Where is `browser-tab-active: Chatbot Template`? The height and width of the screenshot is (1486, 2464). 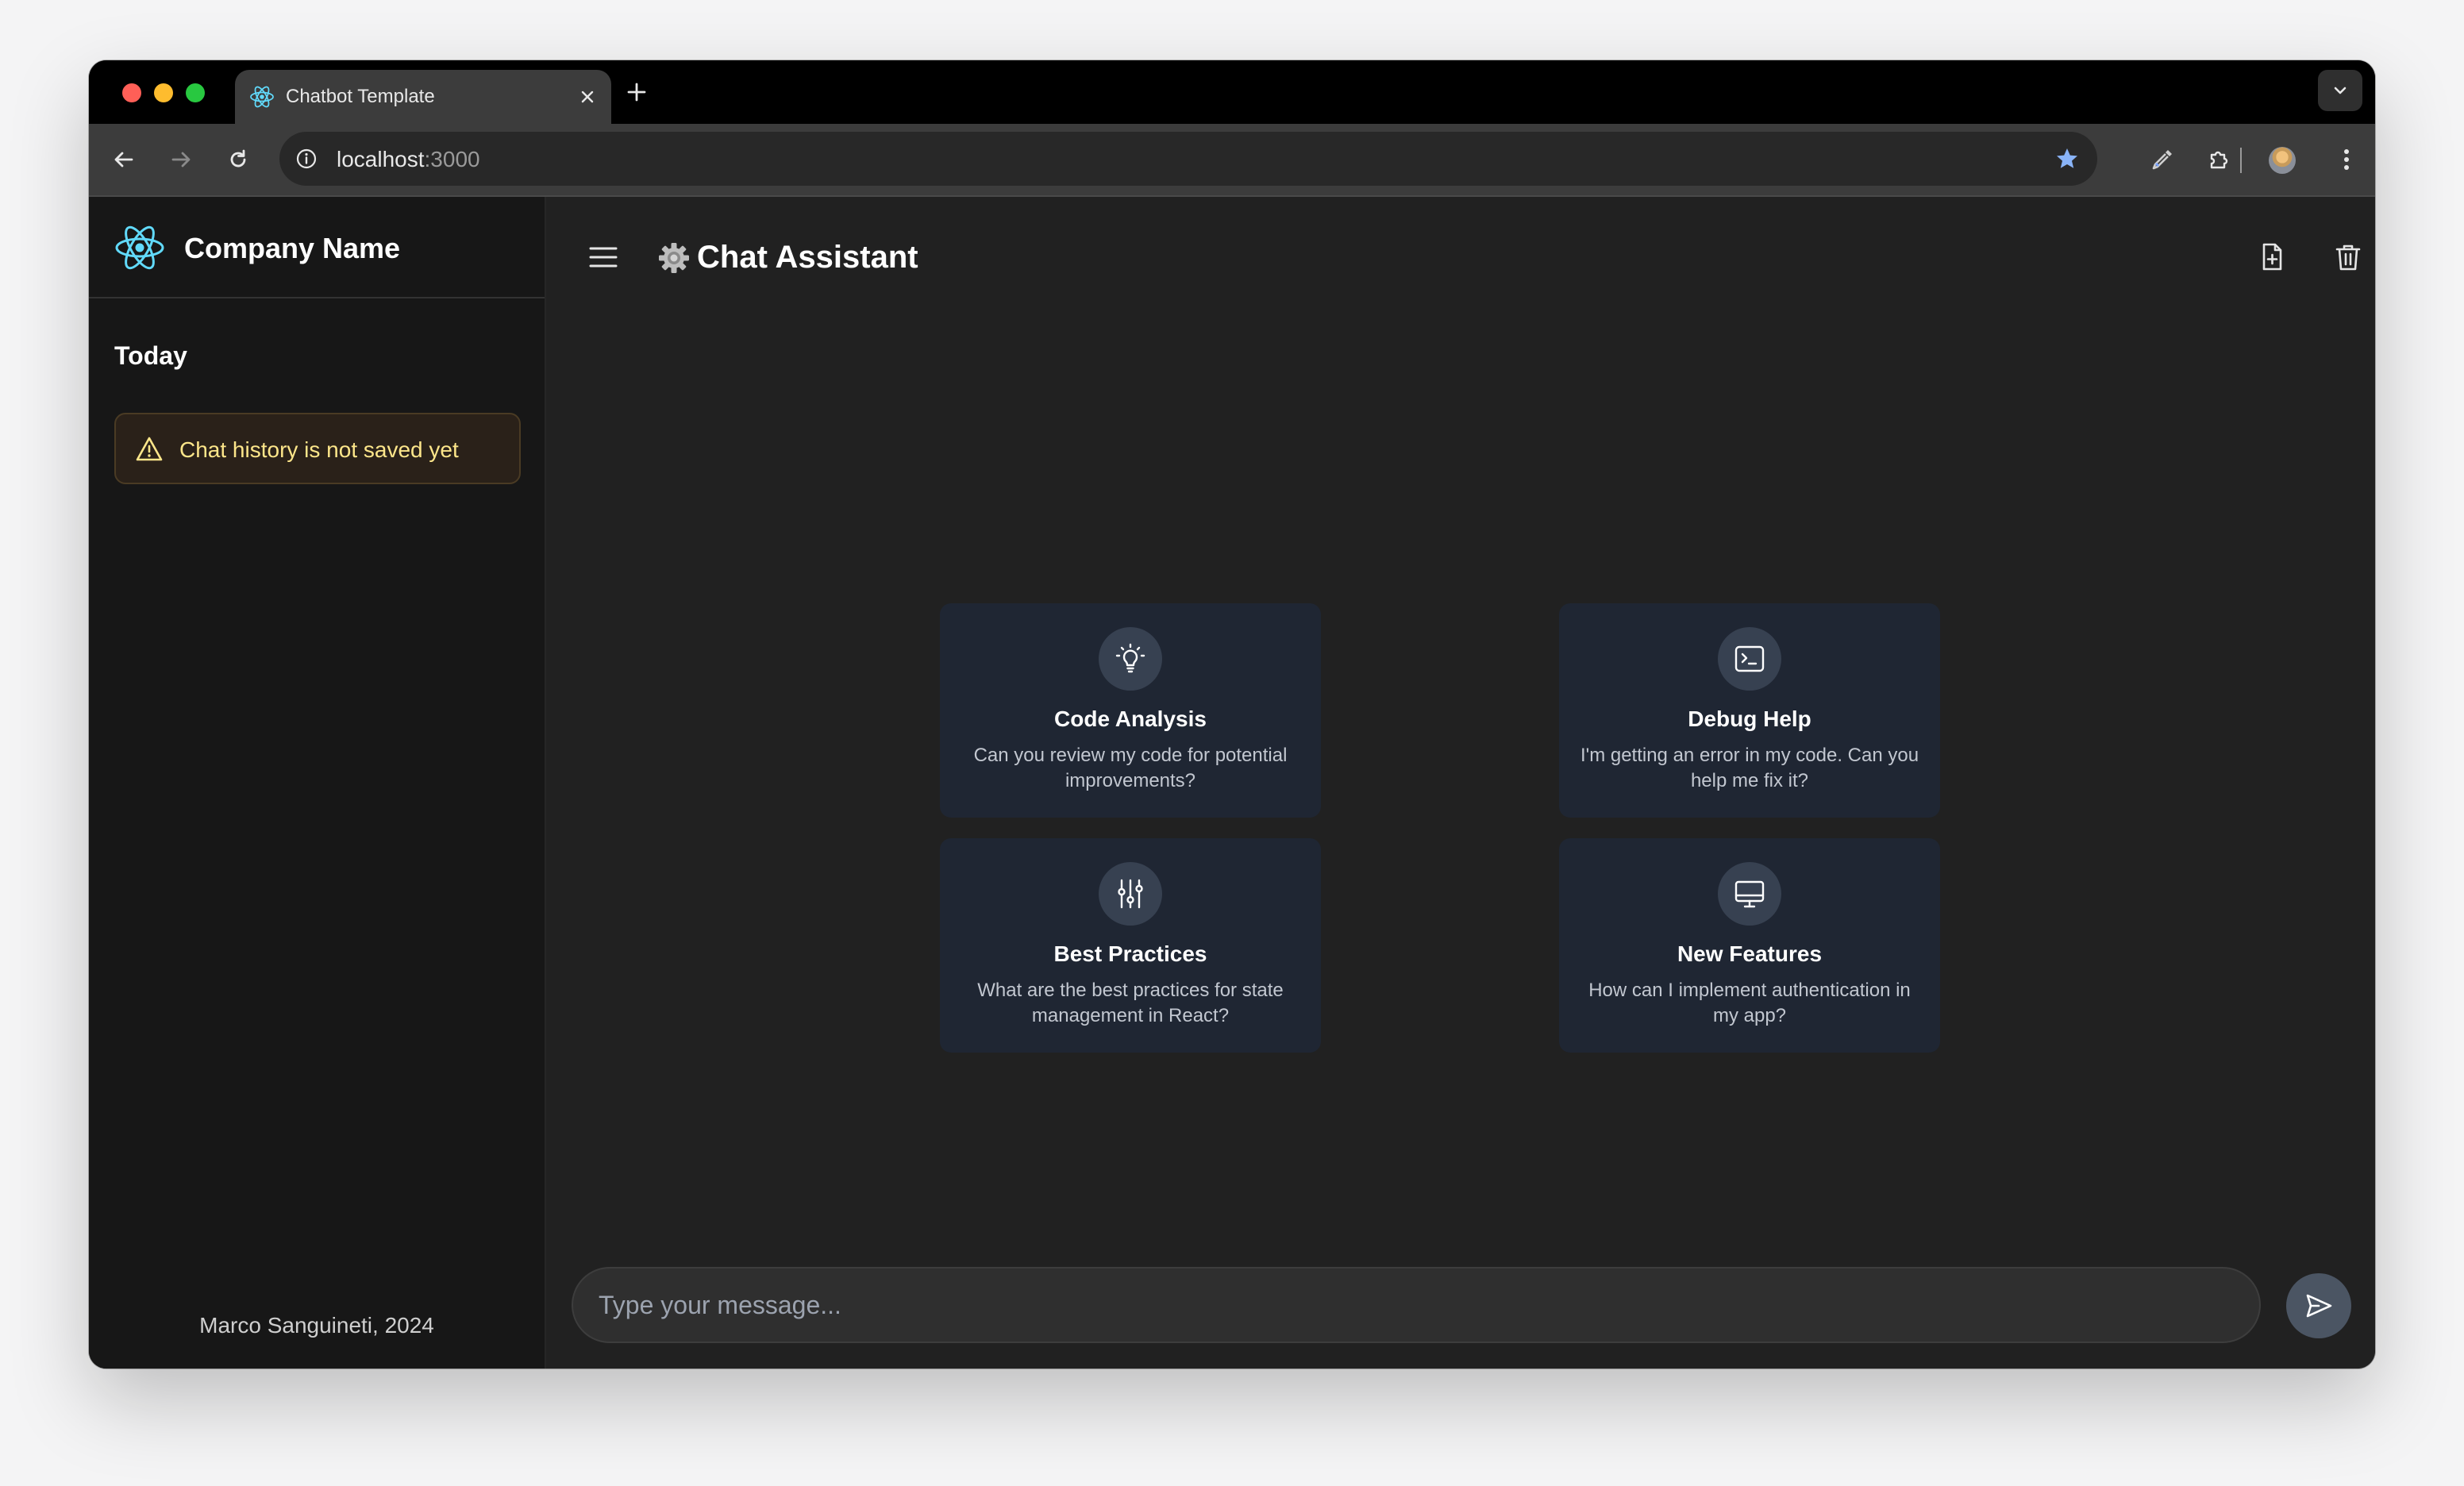
browser-tab-active: Chatbot Template is located at coordinates (423, 97).